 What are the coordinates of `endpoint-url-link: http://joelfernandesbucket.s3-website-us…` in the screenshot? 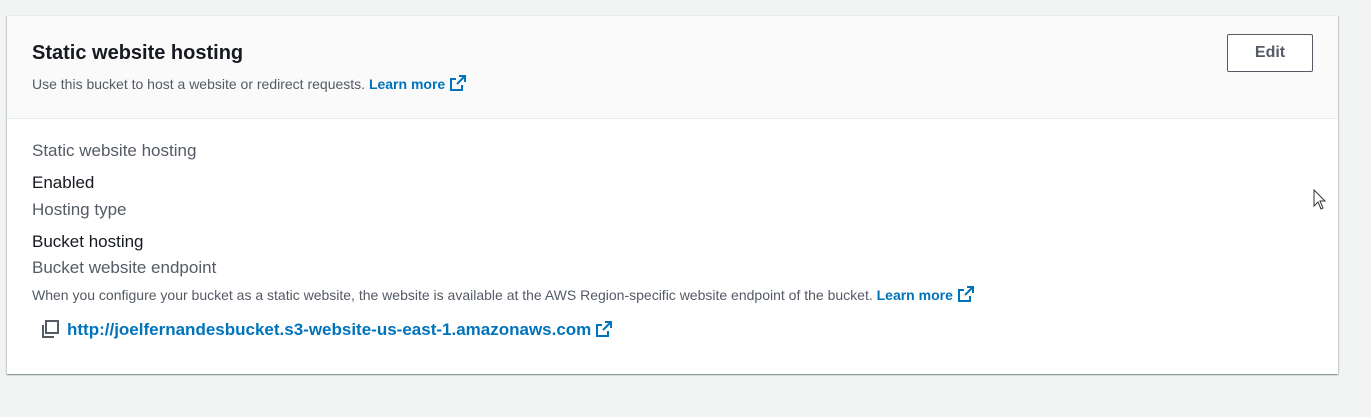 It's located at (340, 329).